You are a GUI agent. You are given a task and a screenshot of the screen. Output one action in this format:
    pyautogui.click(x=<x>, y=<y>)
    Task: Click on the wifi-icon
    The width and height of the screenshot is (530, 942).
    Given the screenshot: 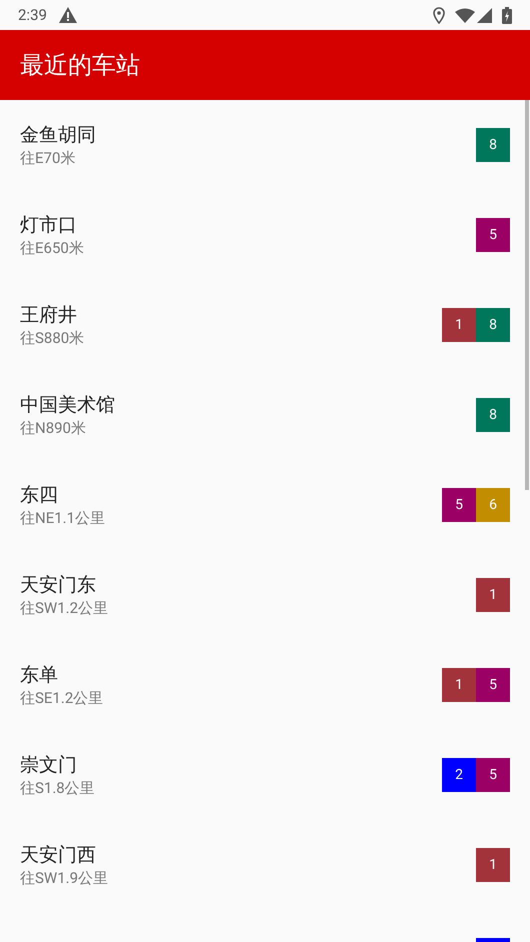 What is the action you would take?
    pyautogui.click(x=465, y=15)
    